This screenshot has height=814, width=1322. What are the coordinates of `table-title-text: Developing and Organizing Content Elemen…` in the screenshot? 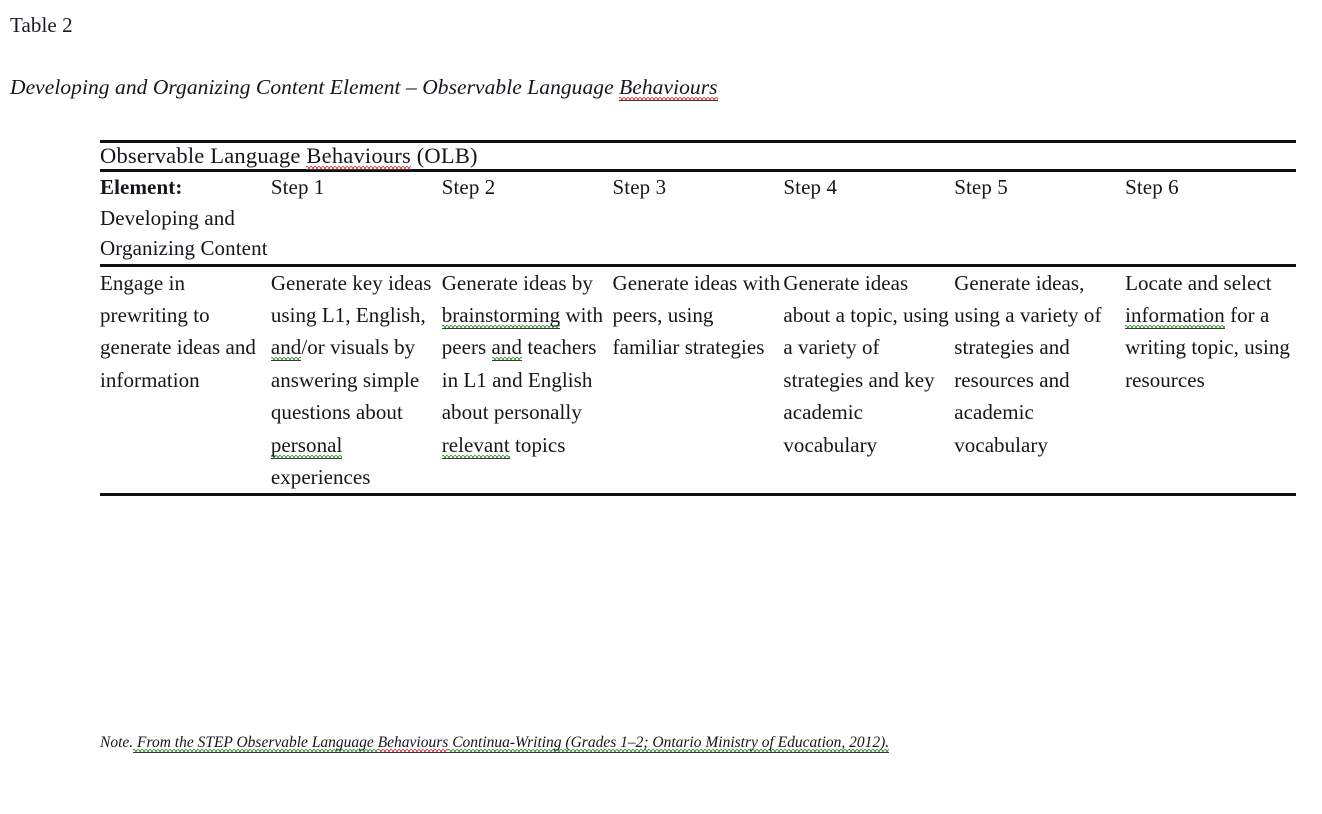 It's located at (315, 87).